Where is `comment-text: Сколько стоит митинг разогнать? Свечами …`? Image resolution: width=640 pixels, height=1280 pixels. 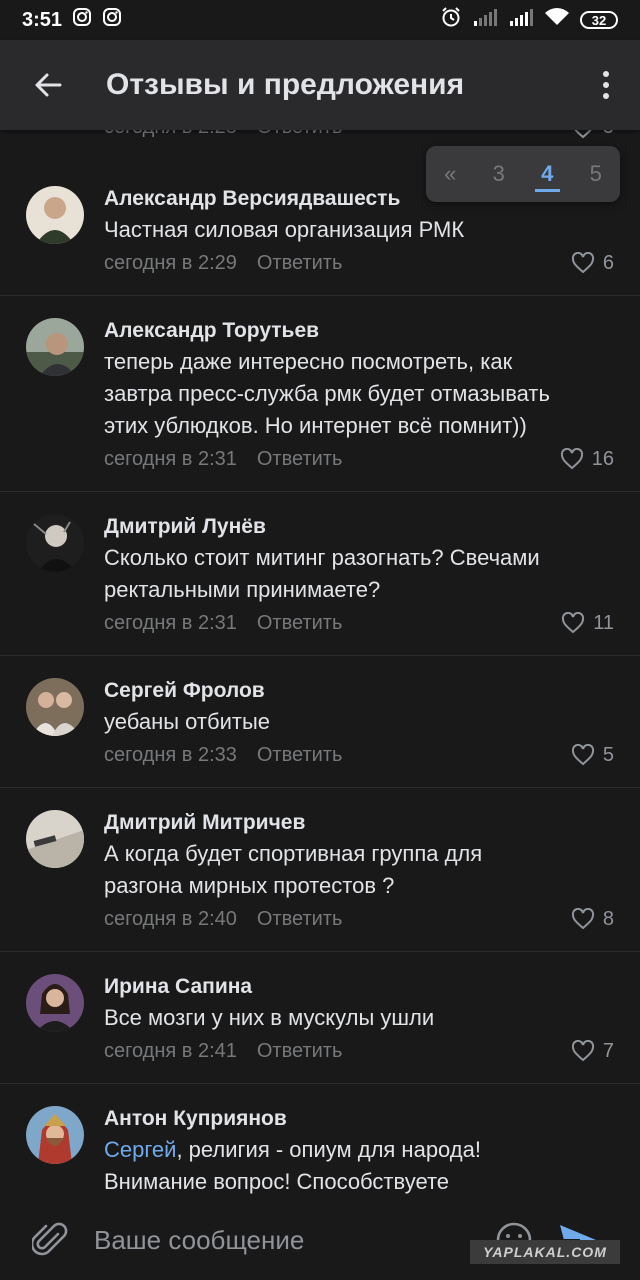 comment-text: Сколько стоит митинг разогнать? Свечами … is located at coordinates (359, 574).